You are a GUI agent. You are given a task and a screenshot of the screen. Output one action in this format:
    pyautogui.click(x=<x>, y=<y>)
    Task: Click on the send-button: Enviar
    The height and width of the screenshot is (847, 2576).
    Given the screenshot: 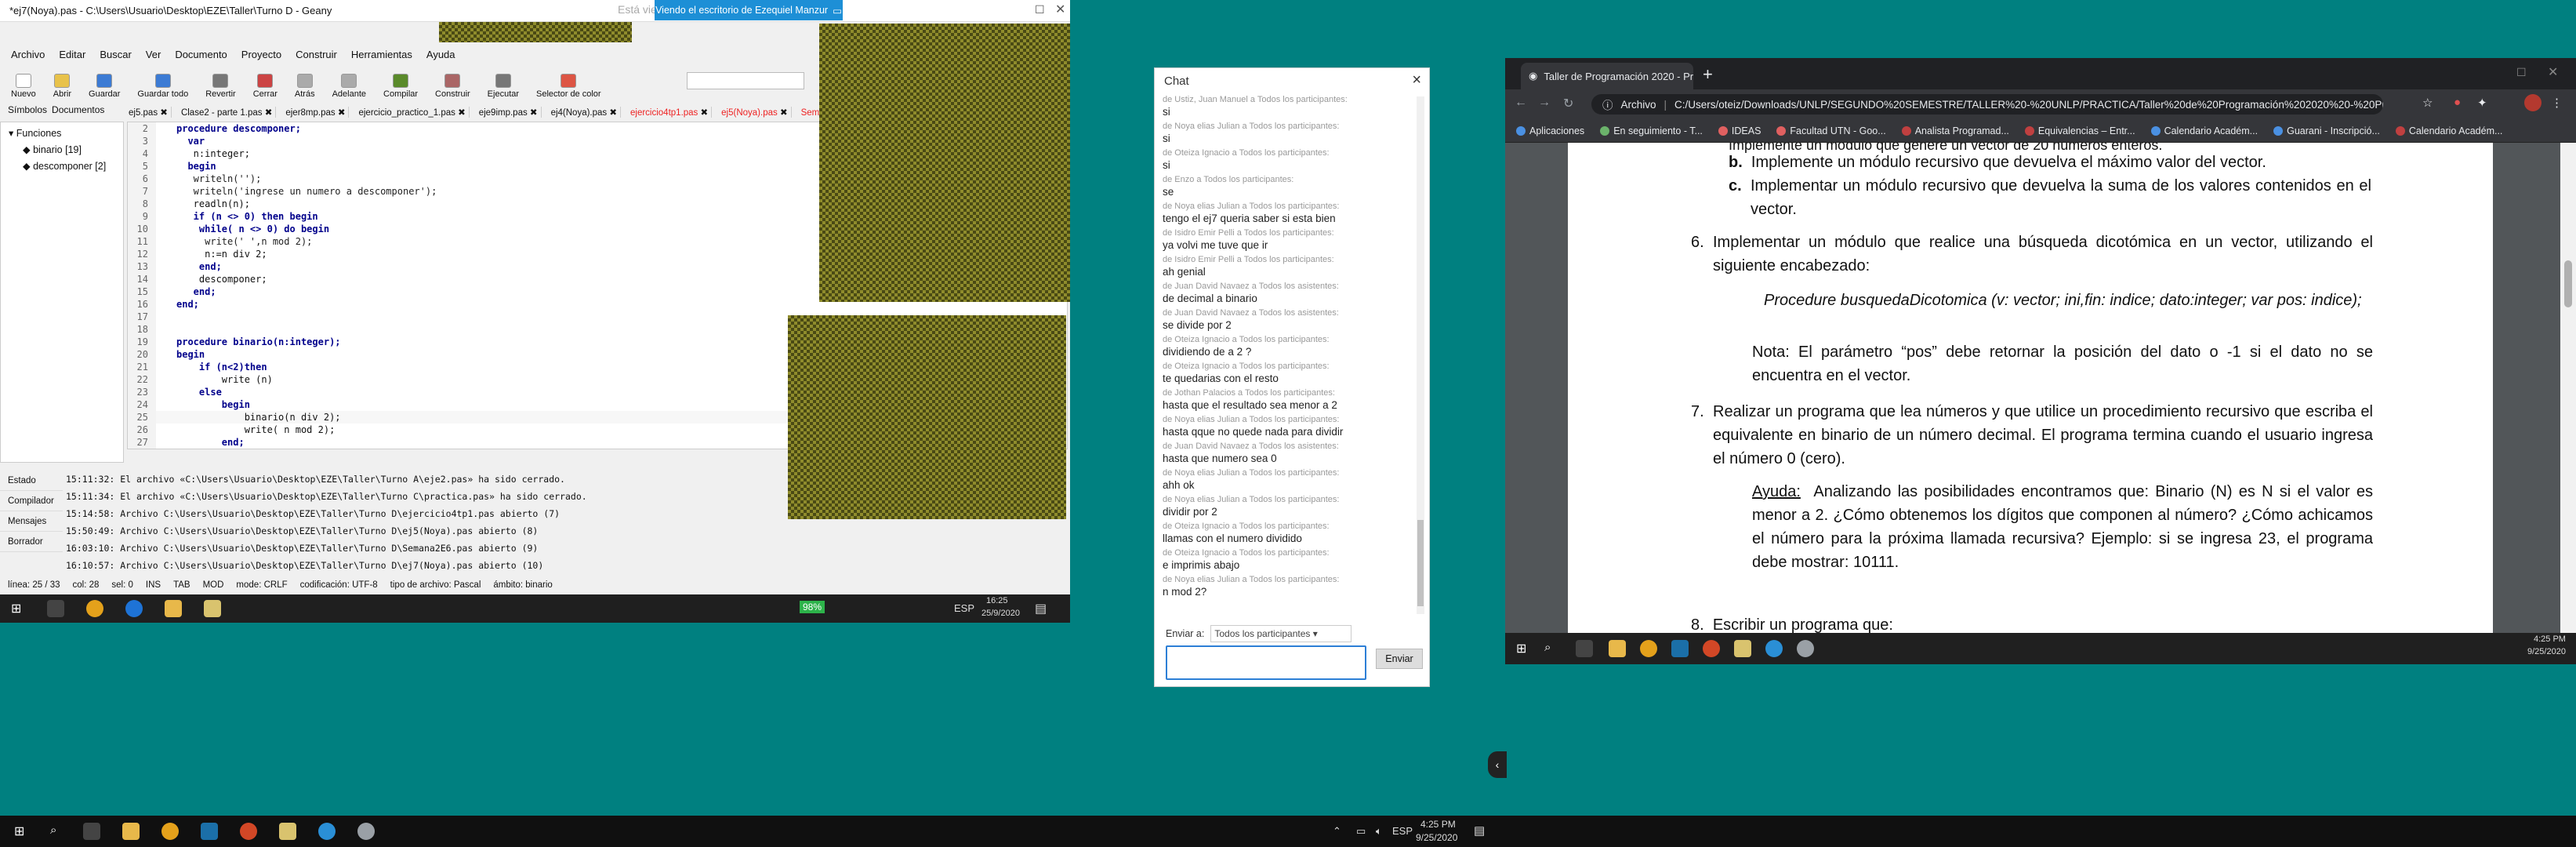 What is the action you would take?
    pyautogui.click(x=1400, y=659)
    